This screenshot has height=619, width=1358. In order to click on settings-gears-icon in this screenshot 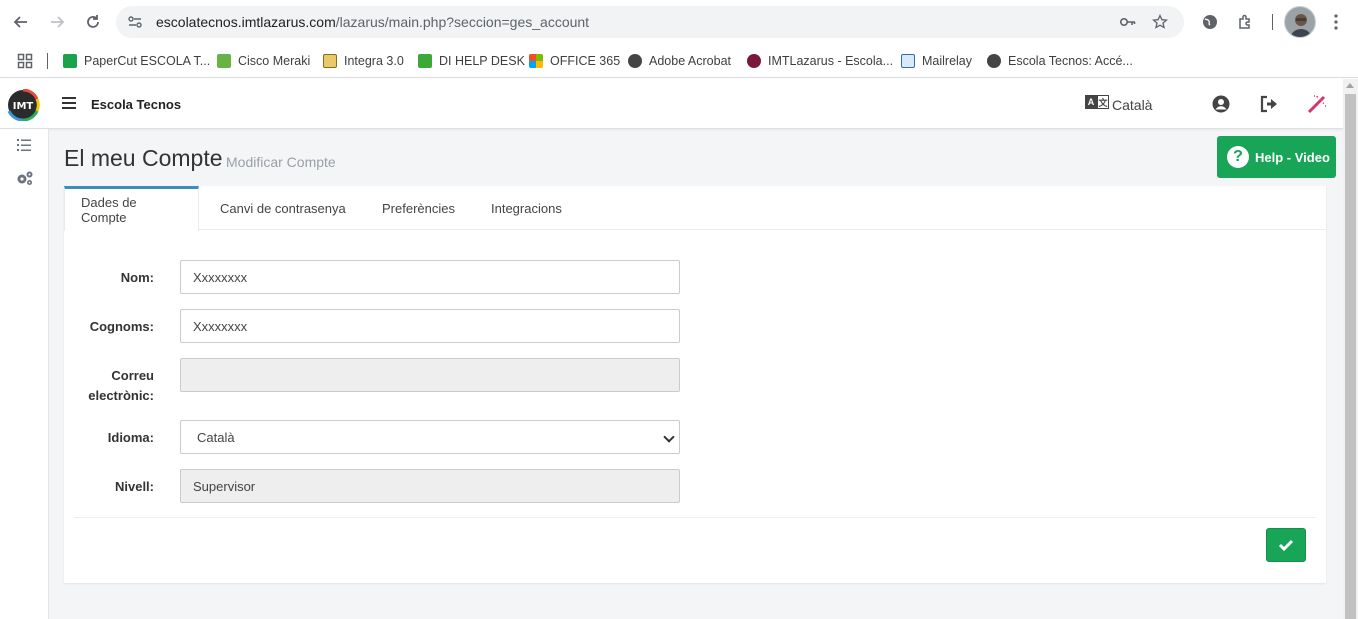, I will do `click(24, 178)`.